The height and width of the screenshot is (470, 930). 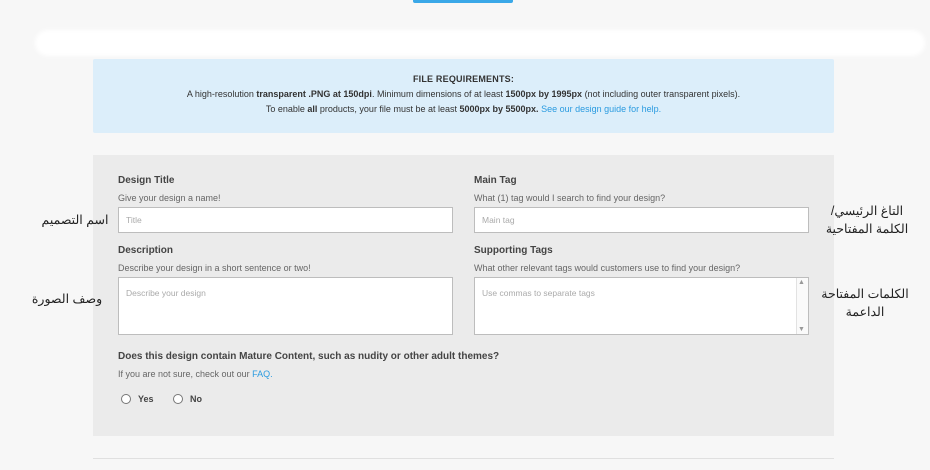 What do you see at coordinates (495, 180) in the screenshot?
I see `main-tag-label: Main Tag` at bounding box center [495, 180].